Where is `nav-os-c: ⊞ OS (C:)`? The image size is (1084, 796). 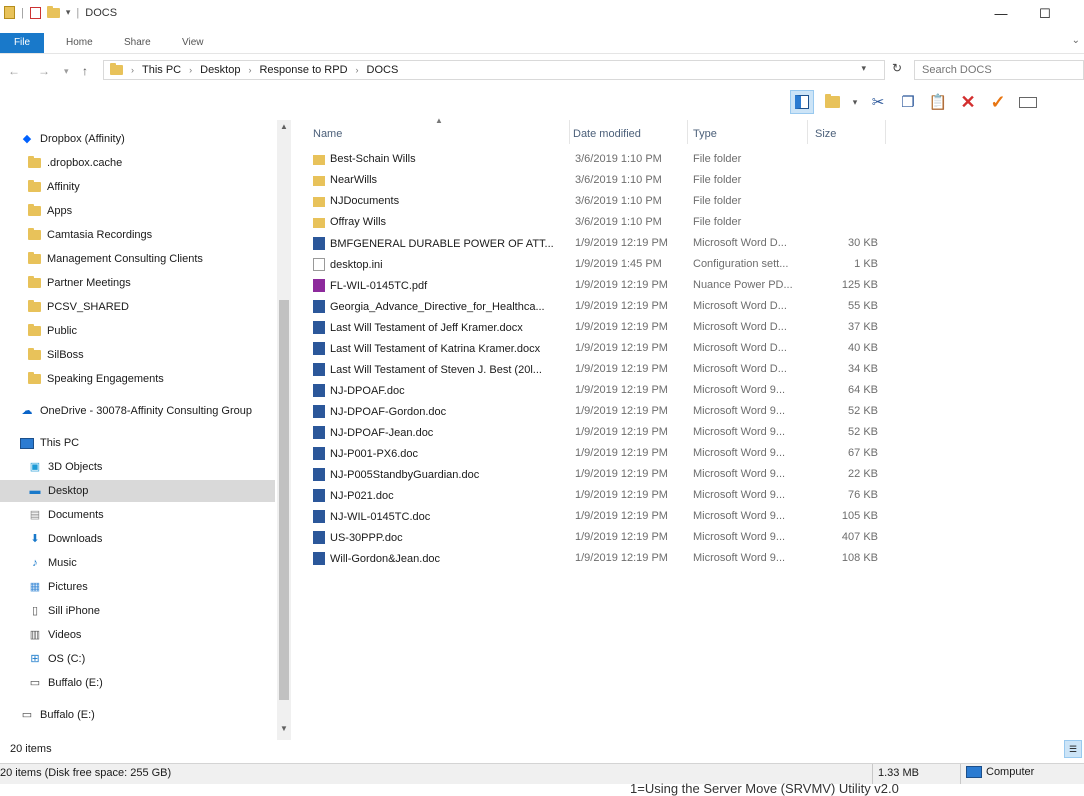
nav-os-c: ⊞ OS (C:) is located at coordinates (56, 659).